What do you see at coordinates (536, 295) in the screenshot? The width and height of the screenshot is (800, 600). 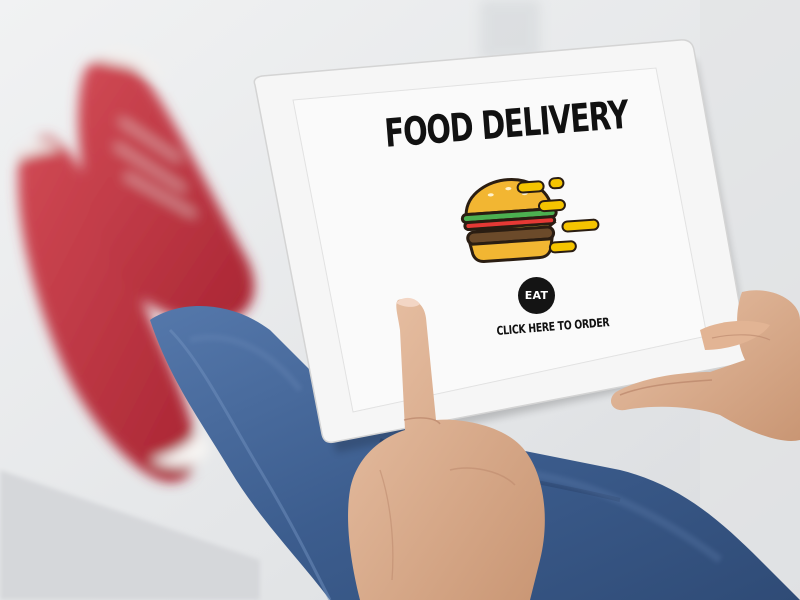 I see `eat-badge: EAT` at bounding box center [536, 295].